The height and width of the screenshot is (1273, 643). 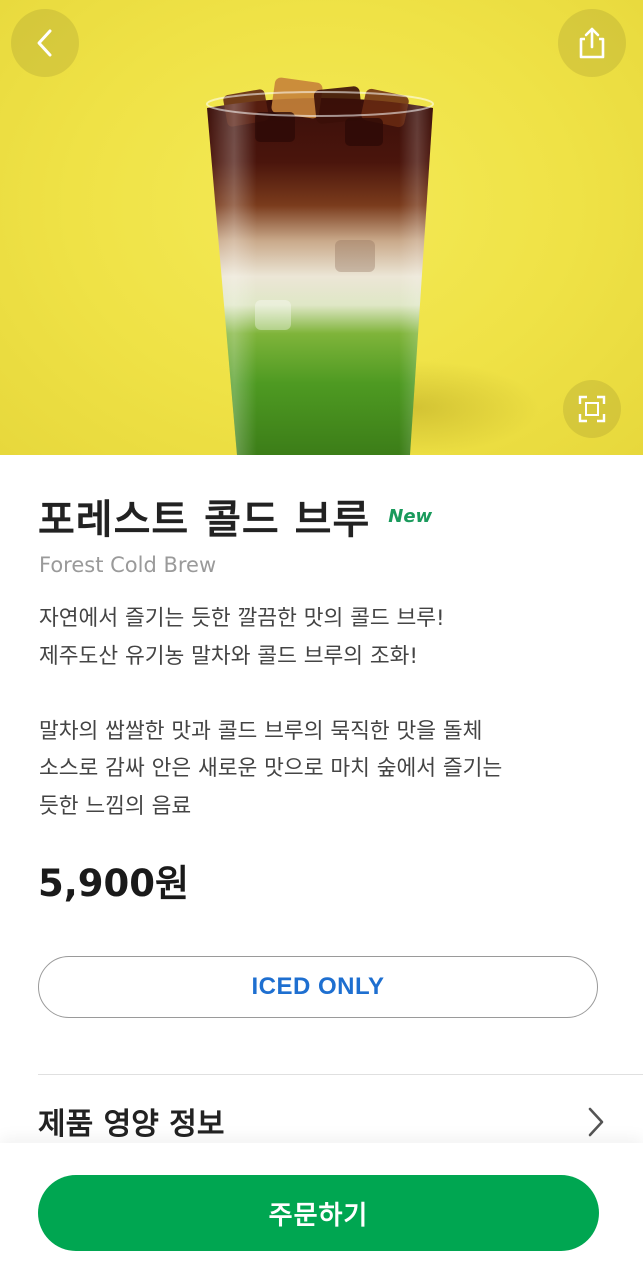 What do you see at coordinates (271, 768) in the screenshot?
I see `description-line: 소스로 감싸 안은 새로운 맛으로 마치 숲에서 즐기는` at bounding box center [271, 768].